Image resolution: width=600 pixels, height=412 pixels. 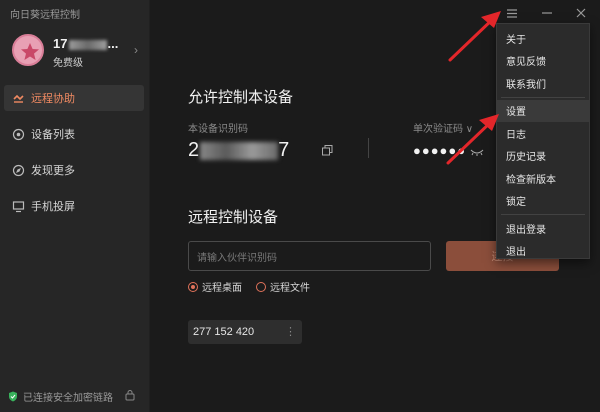 I want to click on annotation-arrows, so click(x=473, y=88).